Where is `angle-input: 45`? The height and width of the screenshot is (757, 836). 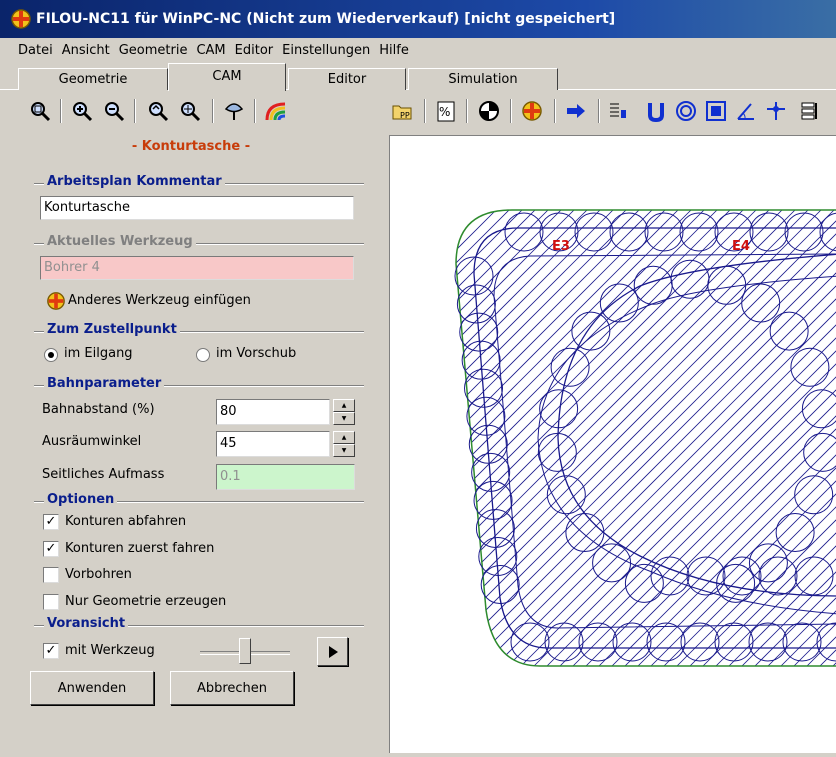
angle-input: 45 is located at coordinates (273, 444).